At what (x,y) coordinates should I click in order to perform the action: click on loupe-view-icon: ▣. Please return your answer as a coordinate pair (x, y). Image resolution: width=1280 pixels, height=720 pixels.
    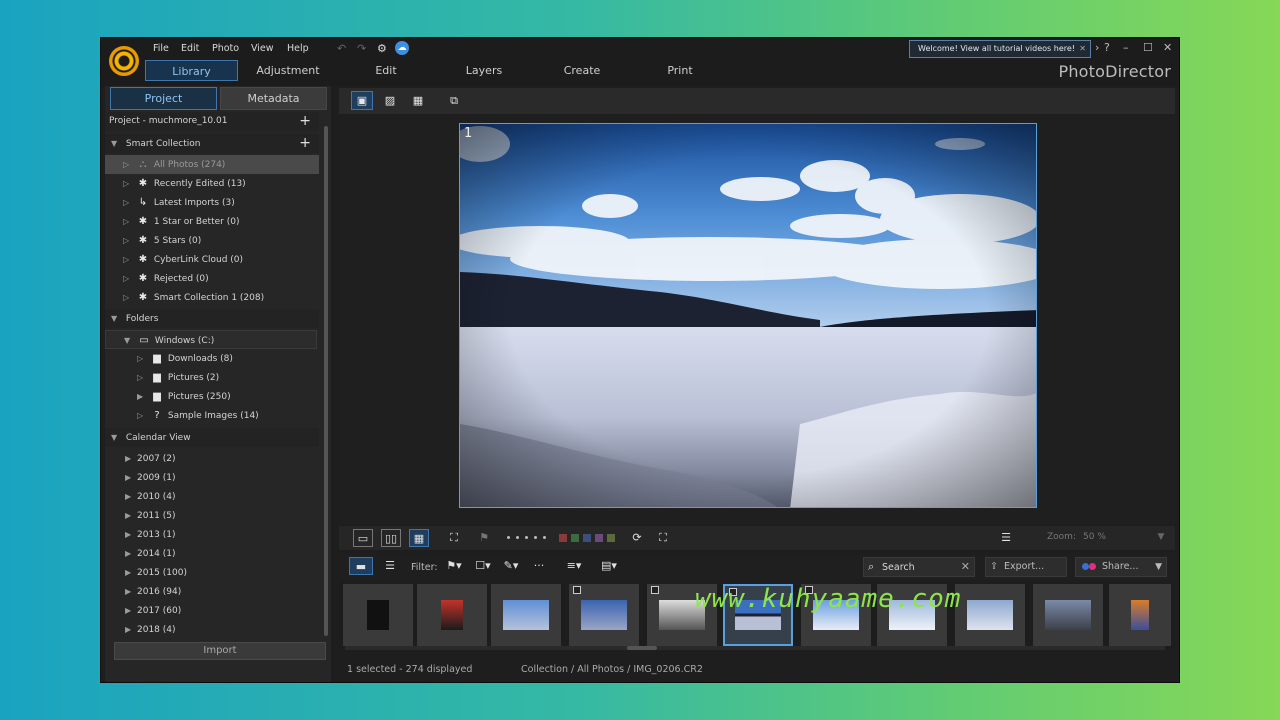
    Looking at the image, I should click on (362, 100).